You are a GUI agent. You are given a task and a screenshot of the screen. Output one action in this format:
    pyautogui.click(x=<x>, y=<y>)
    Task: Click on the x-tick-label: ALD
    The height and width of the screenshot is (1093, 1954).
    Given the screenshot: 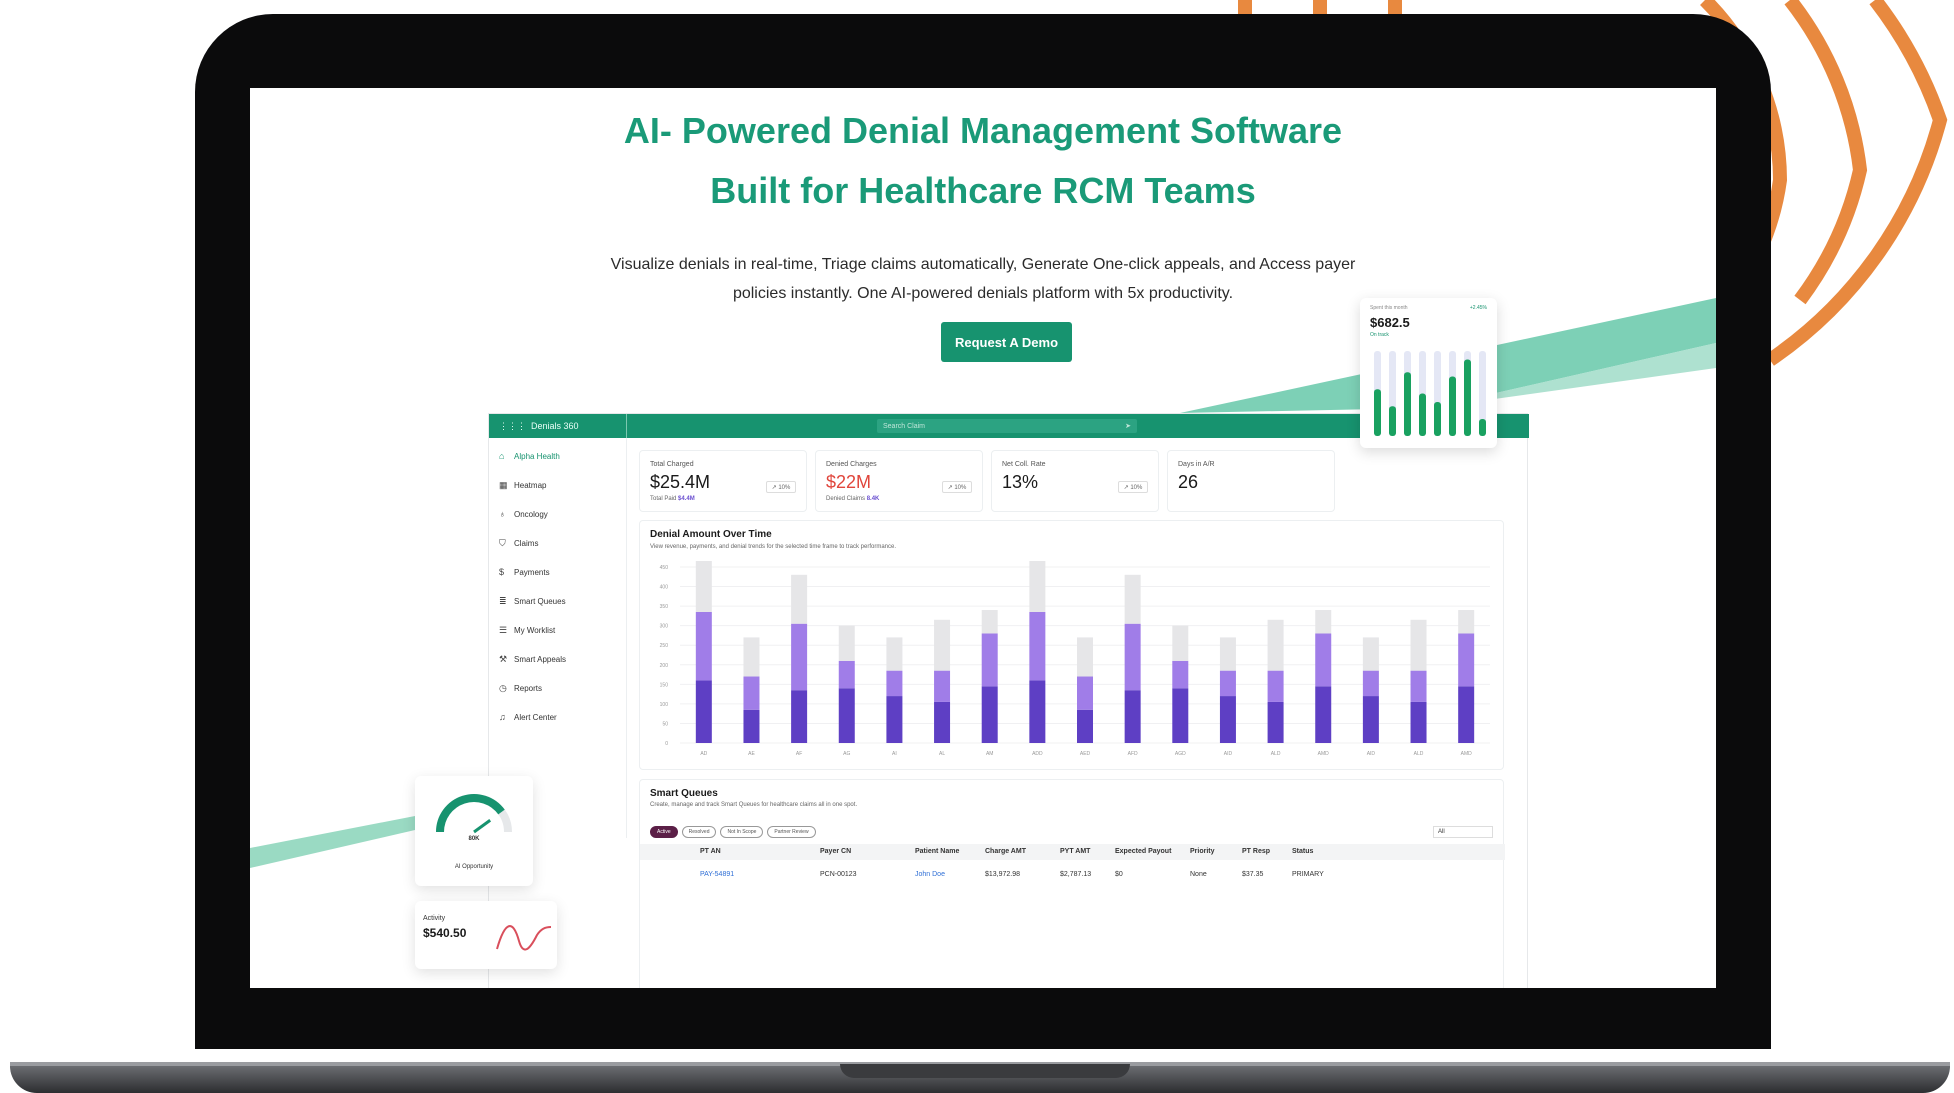 What is the action you would take?
    pyautogui.click(x=1419, y=754)
    